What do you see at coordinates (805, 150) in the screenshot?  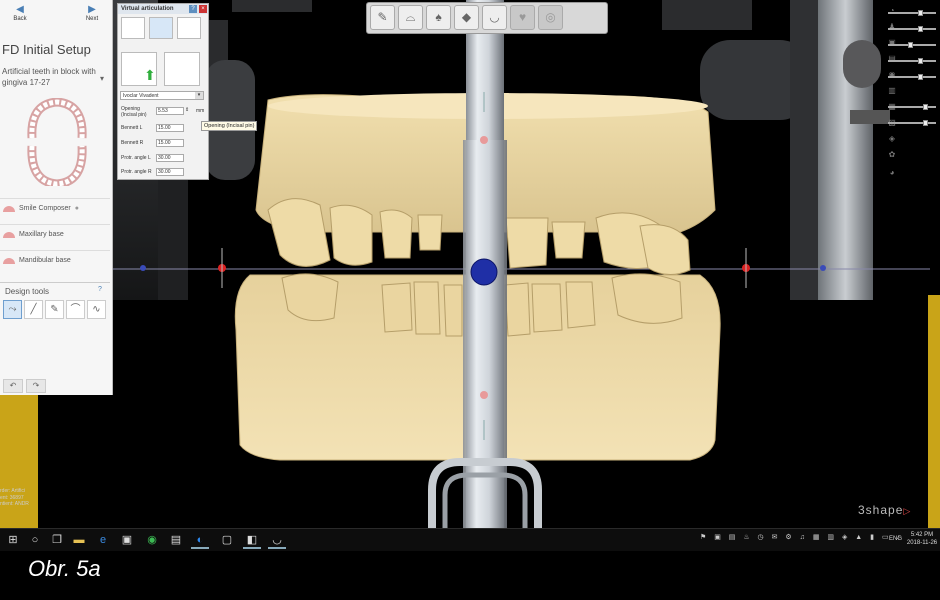 I see `right-arm-dark` at bounding box center [805, 150].